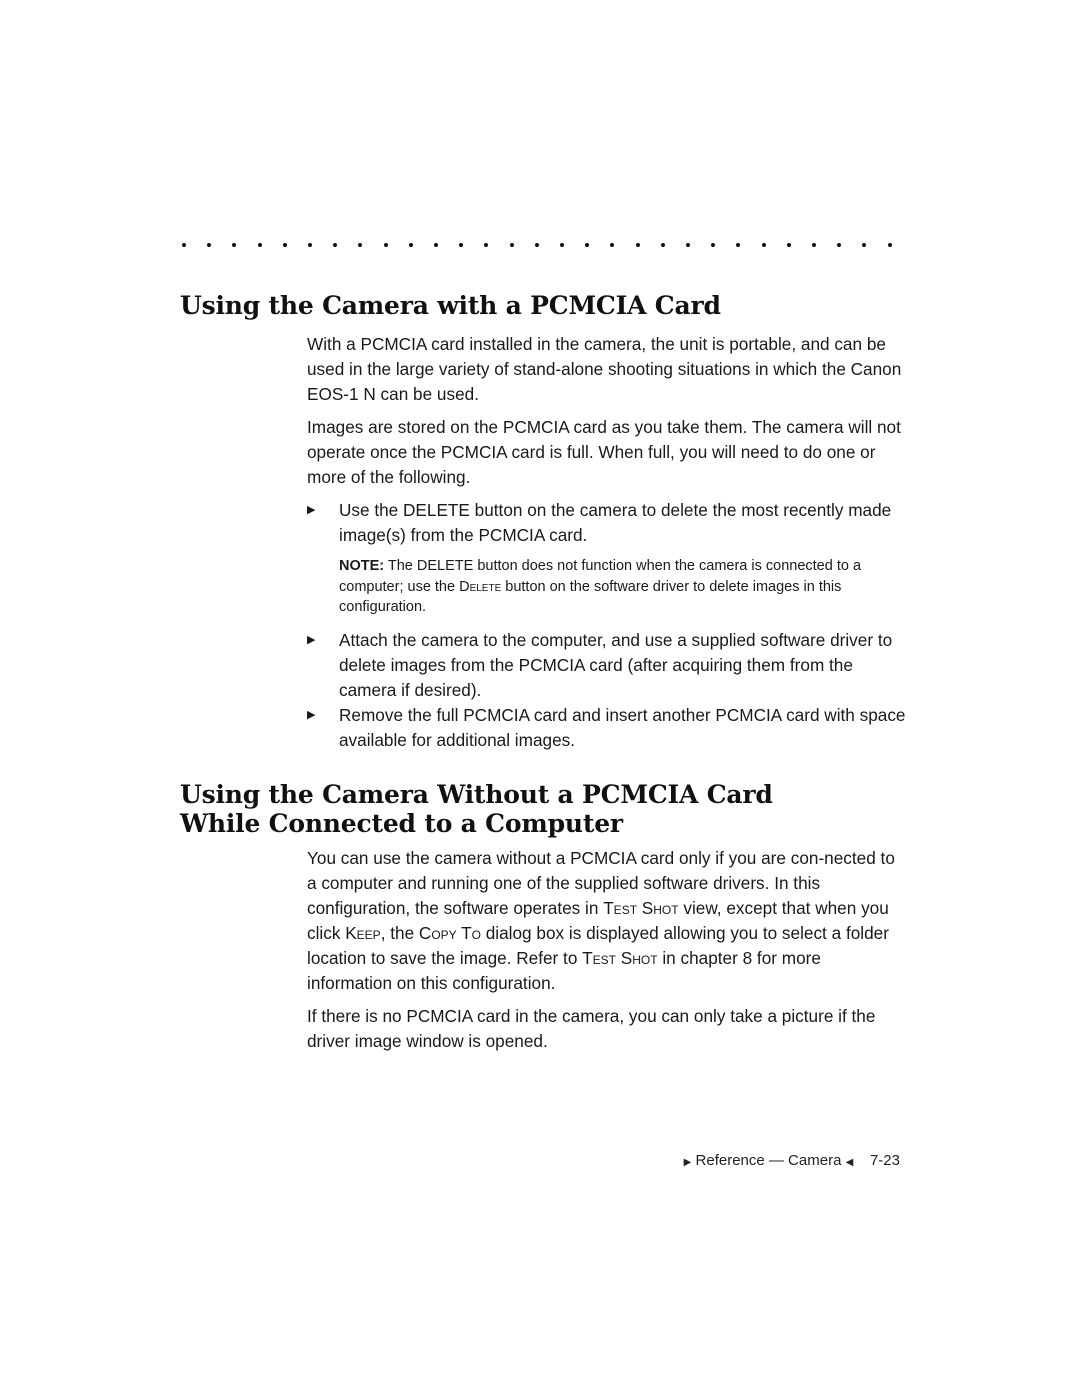 The image size is (1080, 1397). I want to click on copy-to-dialog-reference: Copy To, so click(449, 933).